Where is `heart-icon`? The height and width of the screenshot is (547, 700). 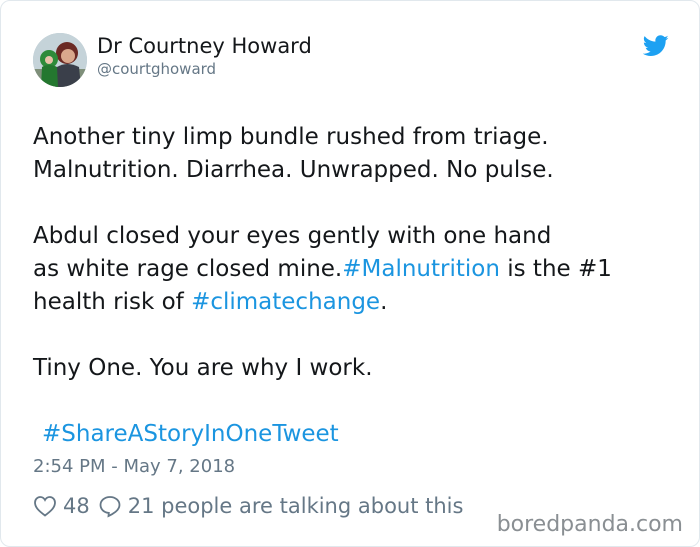
heart-icon is located at coordinates (45, 506).